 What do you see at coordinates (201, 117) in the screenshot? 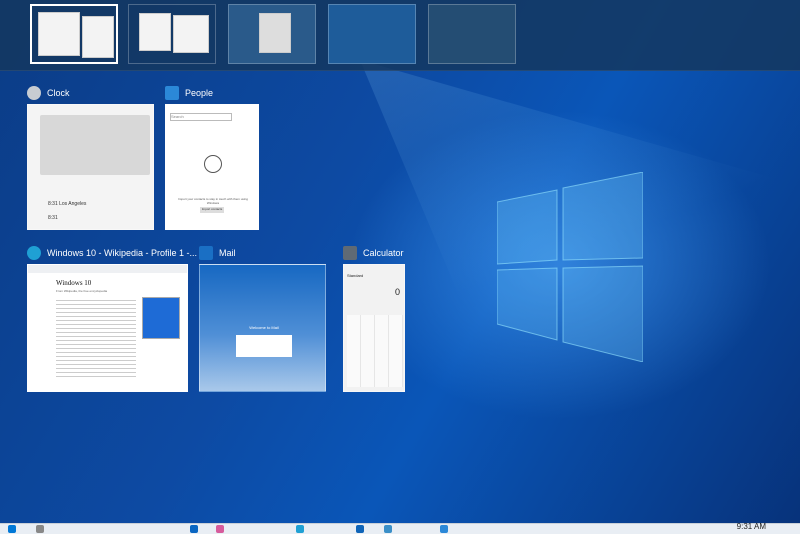
I see `people-search-input: Search` at bounding box center [201, 117].